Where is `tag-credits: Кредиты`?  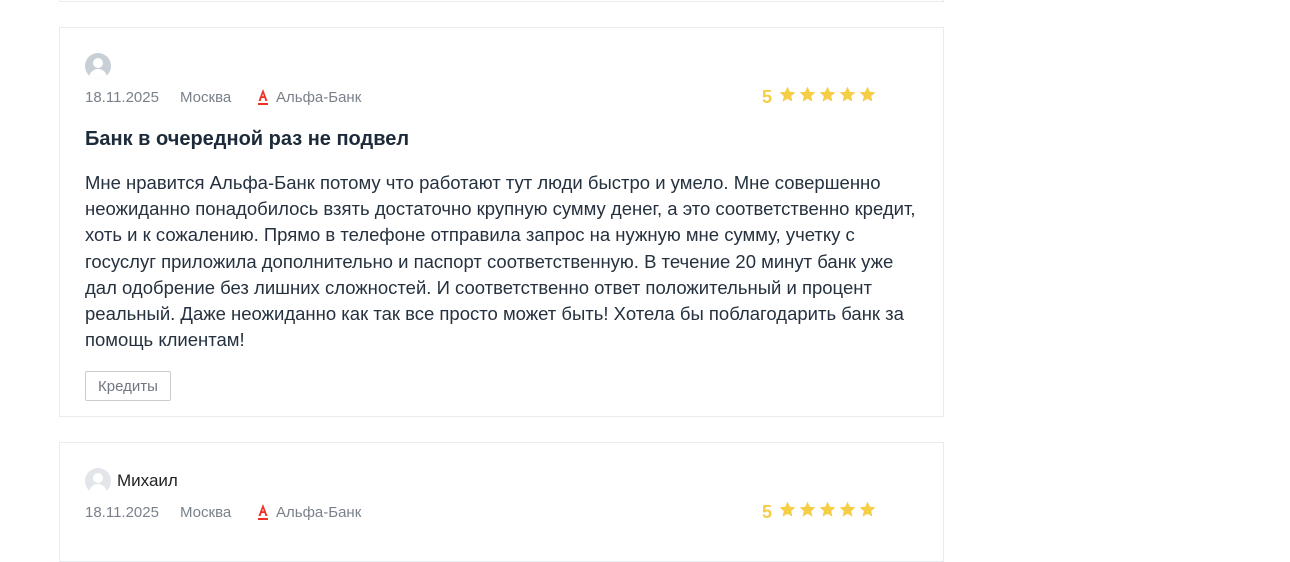 tag-credits: Кредиты is located at coordinates (128, 386).